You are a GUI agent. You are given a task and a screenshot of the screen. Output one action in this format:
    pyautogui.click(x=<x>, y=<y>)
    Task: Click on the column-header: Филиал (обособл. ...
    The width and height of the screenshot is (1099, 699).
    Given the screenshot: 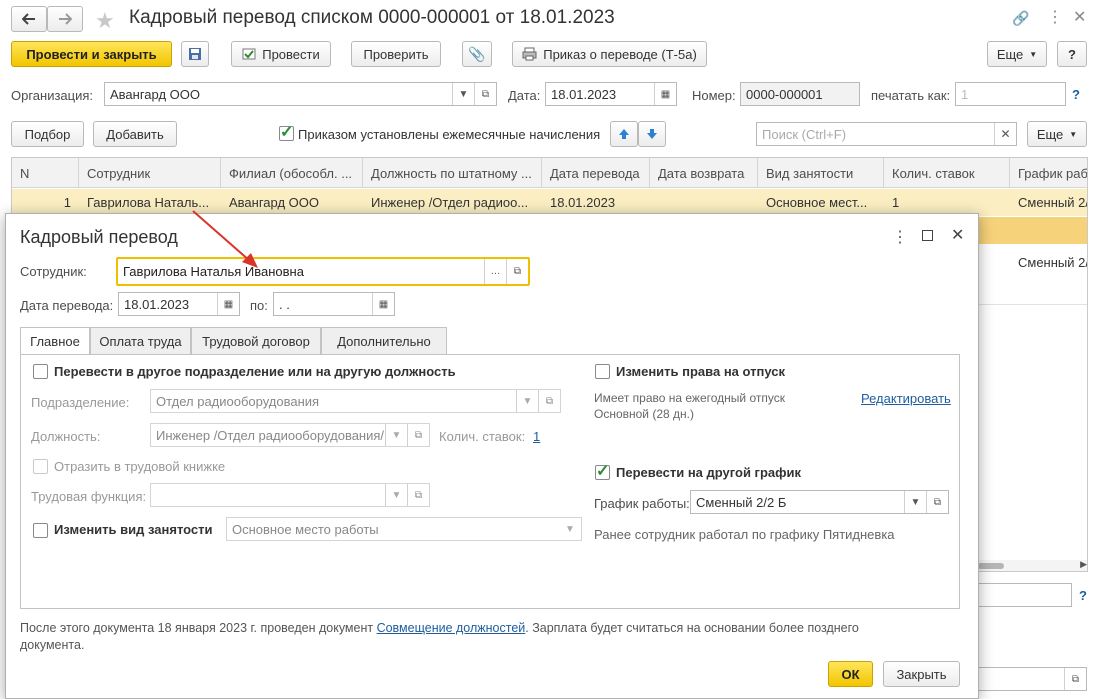 What is the action you would take?
    pyautogui.click(x=292, y=173)
    